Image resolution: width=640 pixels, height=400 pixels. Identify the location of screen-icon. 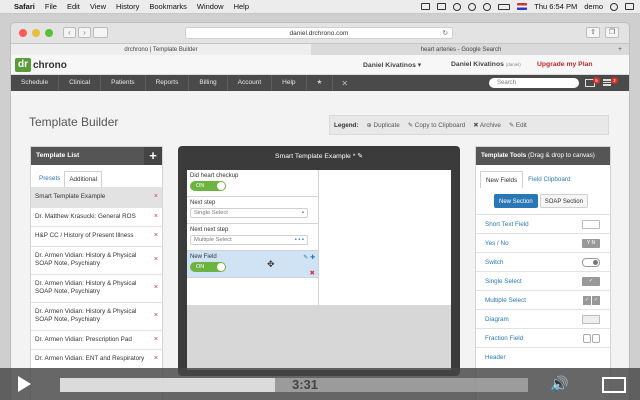
(426, 6).